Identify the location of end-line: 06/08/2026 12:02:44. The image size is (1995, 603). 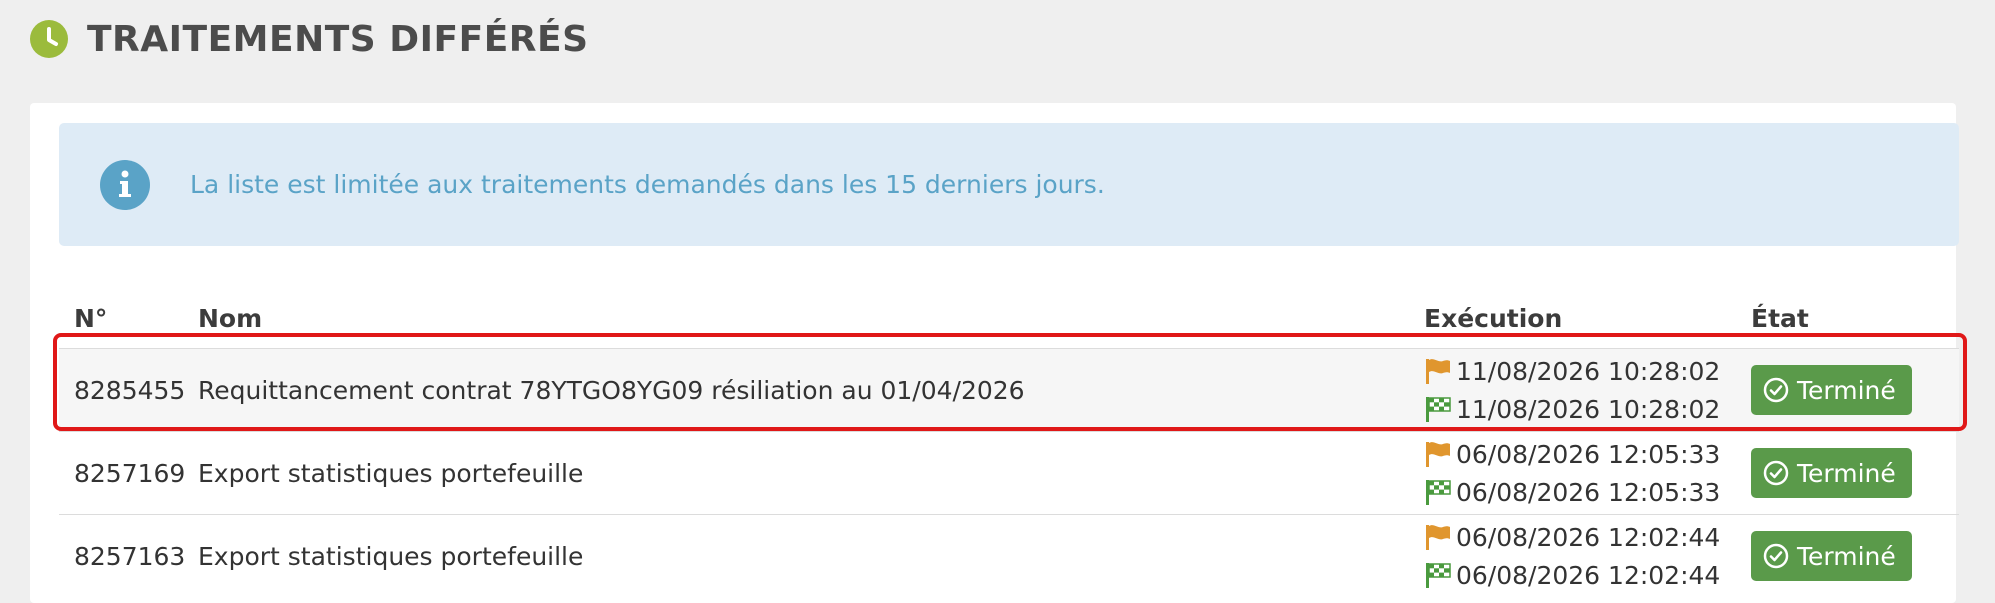
(1587, 575).